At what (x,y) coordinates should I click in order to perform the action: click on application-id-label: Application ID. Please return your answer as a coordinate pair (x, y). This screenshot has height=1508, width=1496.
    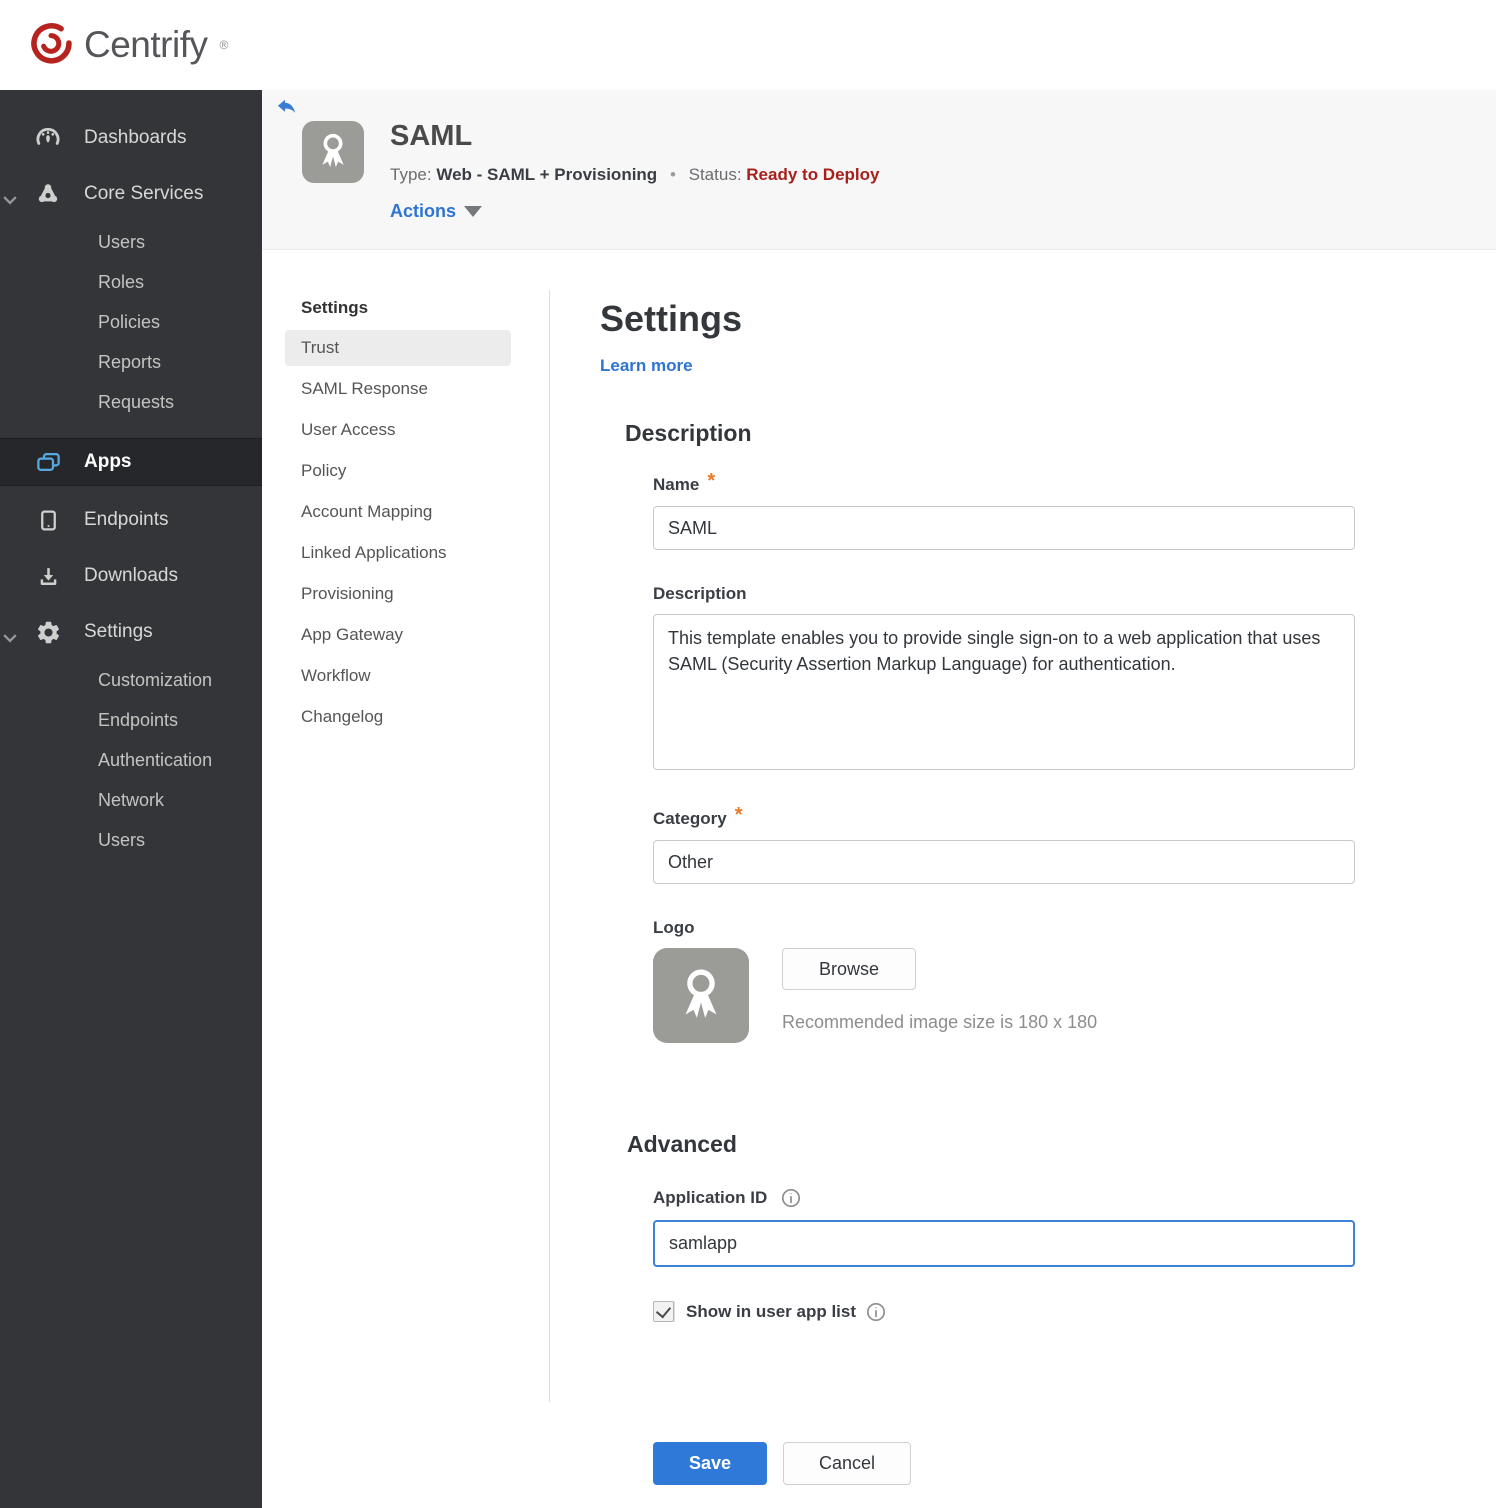
    Looking at the image, I should click on (710, 1197).